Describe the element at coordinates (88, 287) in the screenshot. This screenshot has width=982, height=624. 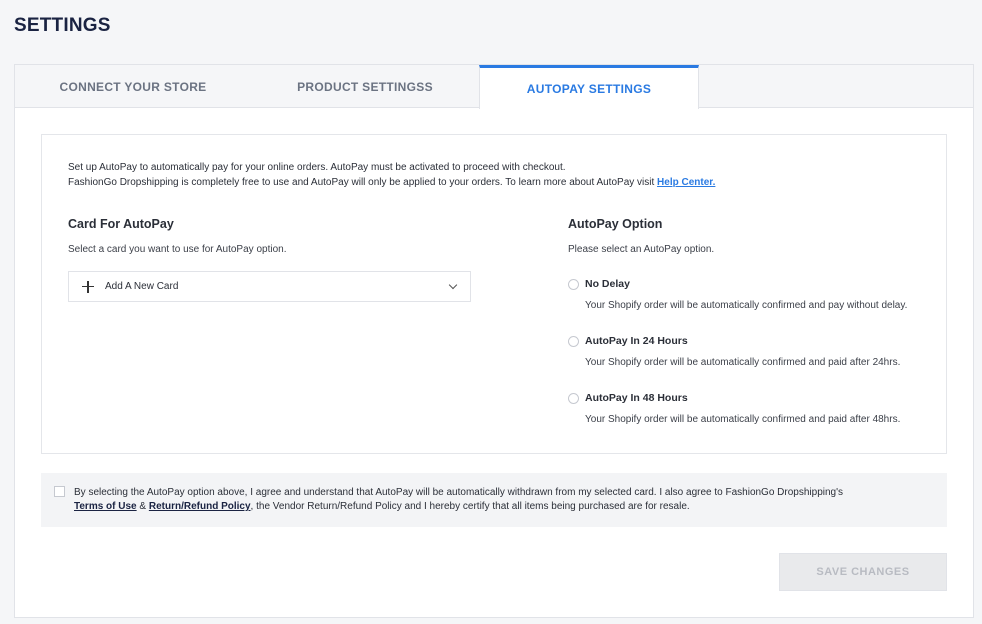
I see `plus-icon` at that location.